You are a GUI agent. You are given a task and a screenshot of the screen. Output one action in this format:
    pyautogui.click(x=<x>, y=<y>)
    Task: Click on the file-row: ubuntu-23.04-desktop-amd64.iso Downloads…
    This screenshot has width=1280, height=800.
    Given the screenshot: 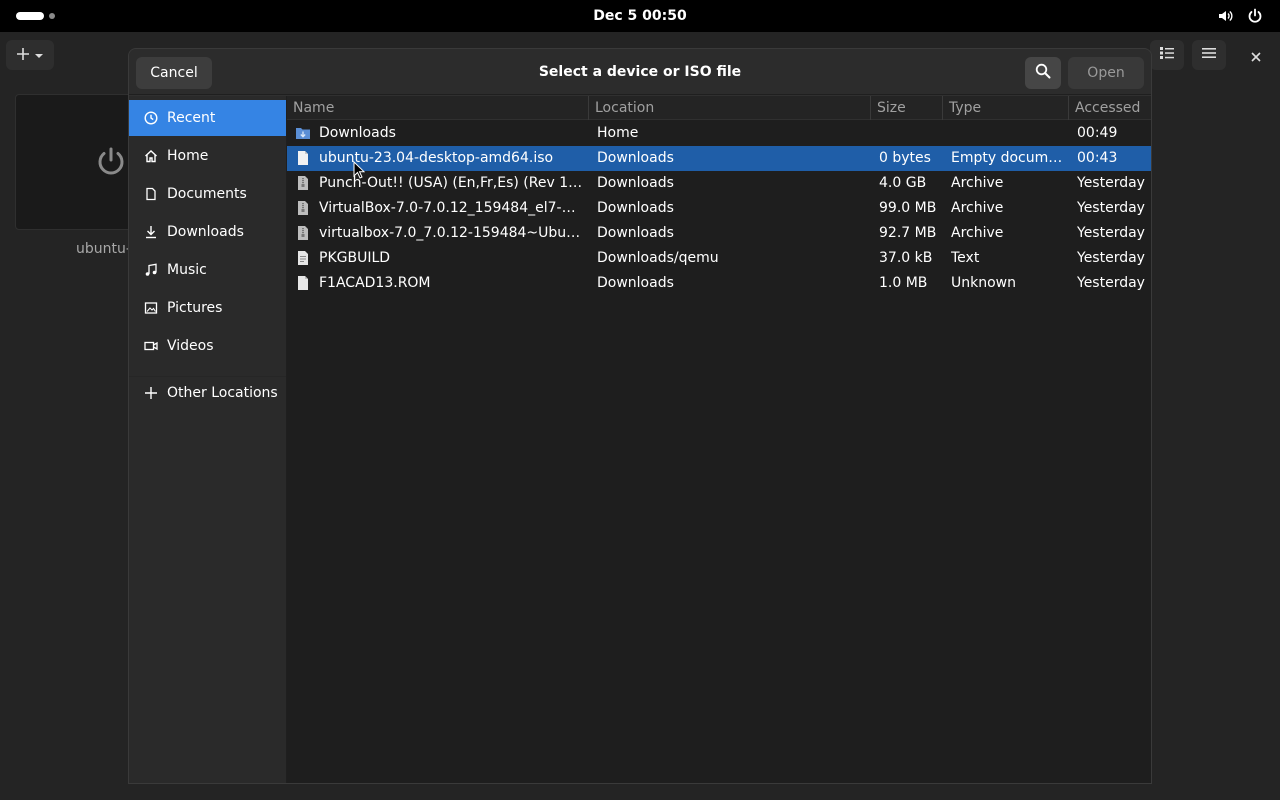 What is the action you would take?
    pyautogui.click(x=719, y=158)
    